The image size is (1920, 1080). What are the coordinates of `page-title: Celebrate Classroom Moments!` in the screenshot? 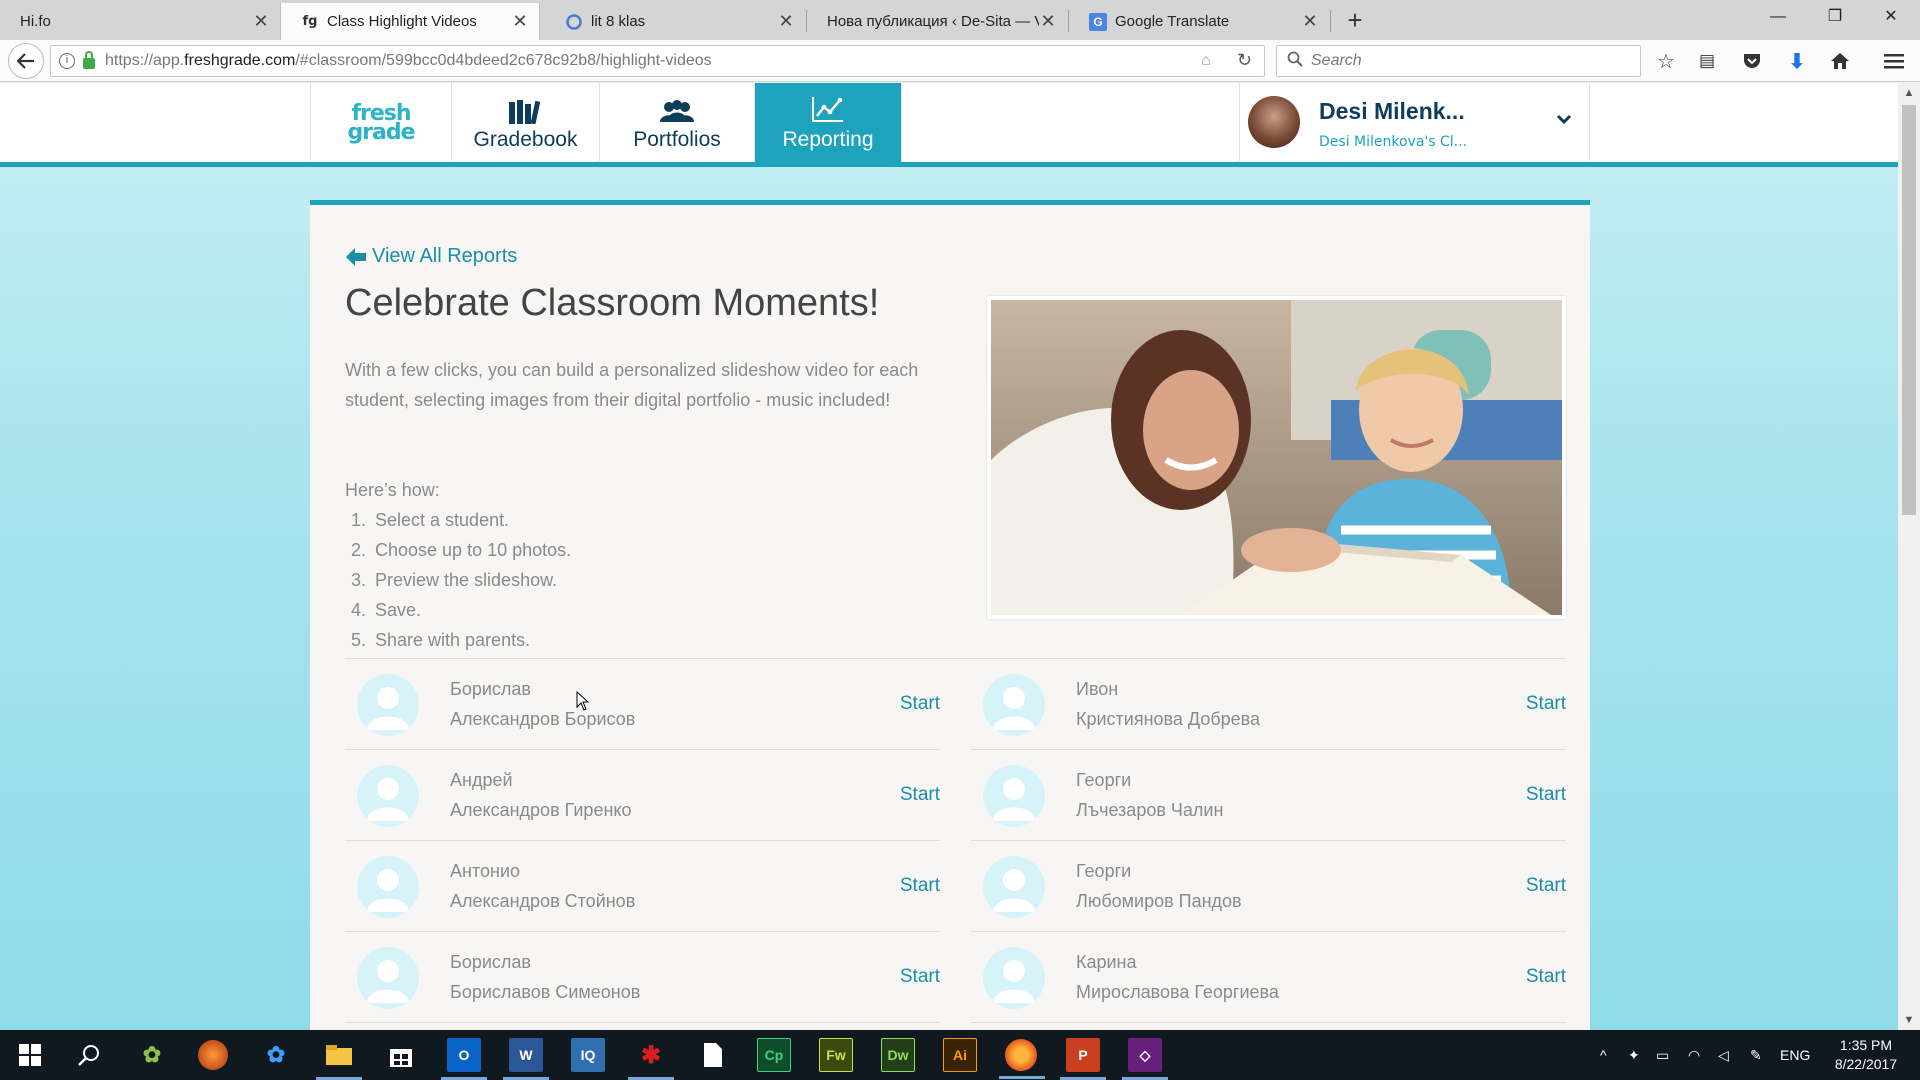 It's located at (612, 303).